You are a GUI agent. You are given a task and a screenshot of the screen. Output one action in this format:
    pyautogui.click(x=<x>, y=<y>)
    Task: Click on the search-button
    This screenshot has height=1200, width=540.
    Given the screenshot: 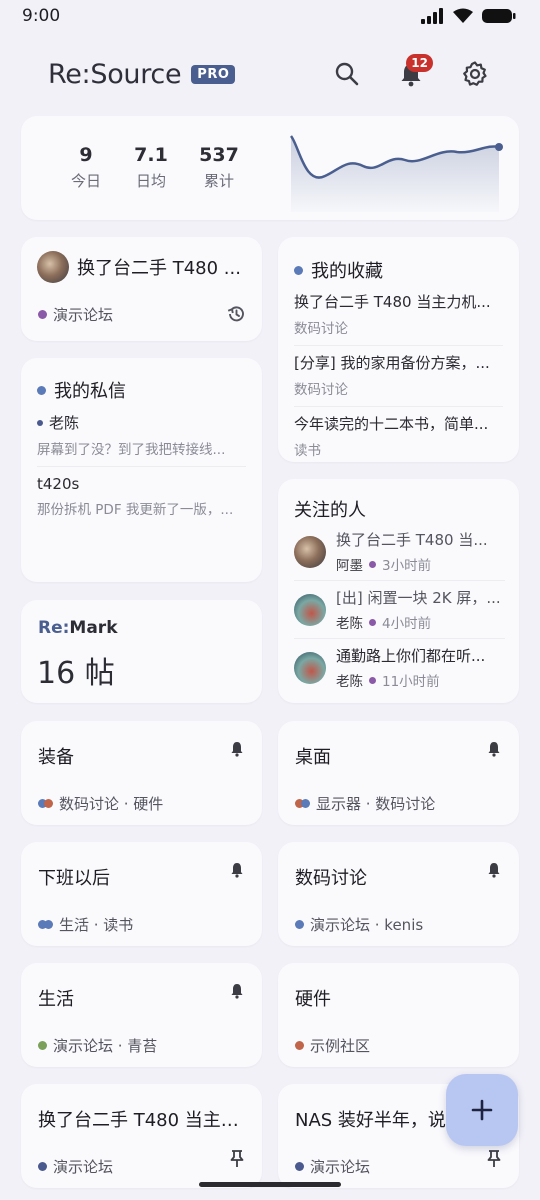 What is the action you would take?
    pyautogui.click(x=347, y=74)
    